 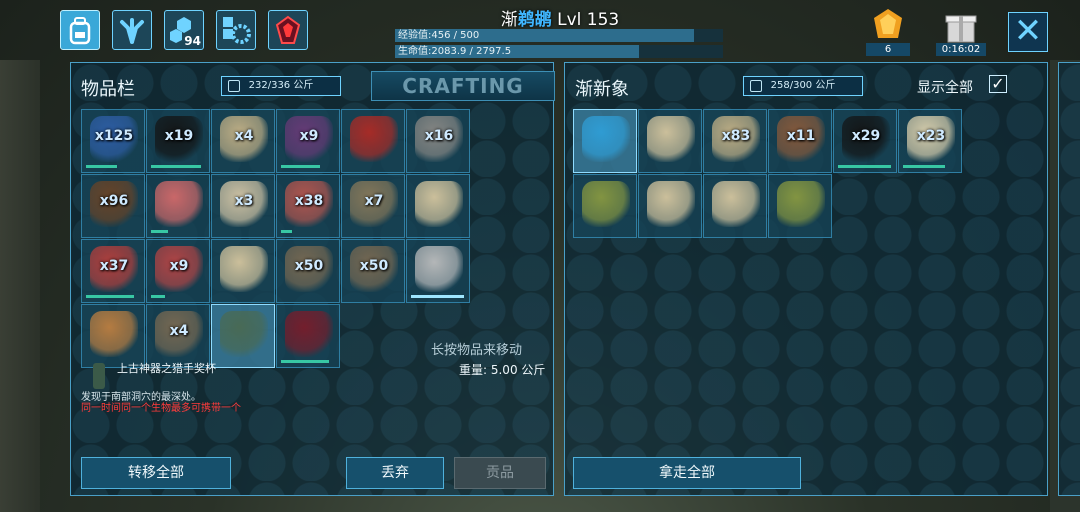 I want to click on dino-footprint-icon, so click(x=132, y=30).